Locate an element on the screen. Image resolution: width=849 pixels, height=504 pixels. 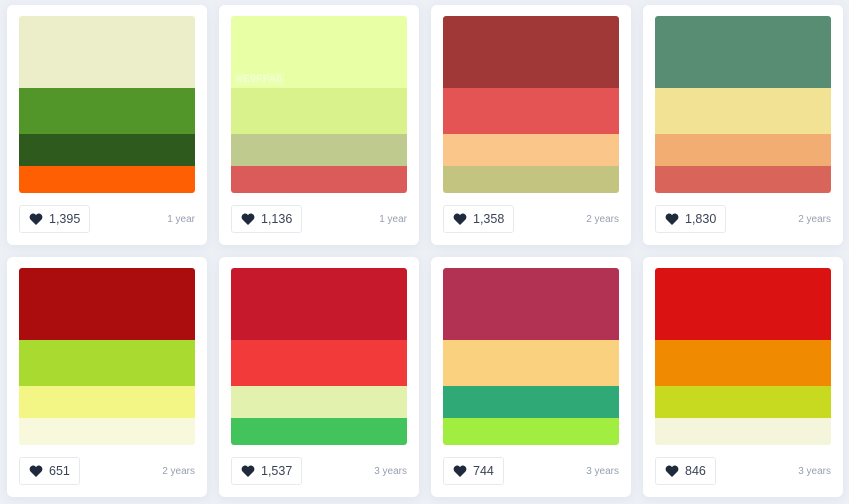
card-footer: 1,358 2 years is located at coordinates (531, 219).